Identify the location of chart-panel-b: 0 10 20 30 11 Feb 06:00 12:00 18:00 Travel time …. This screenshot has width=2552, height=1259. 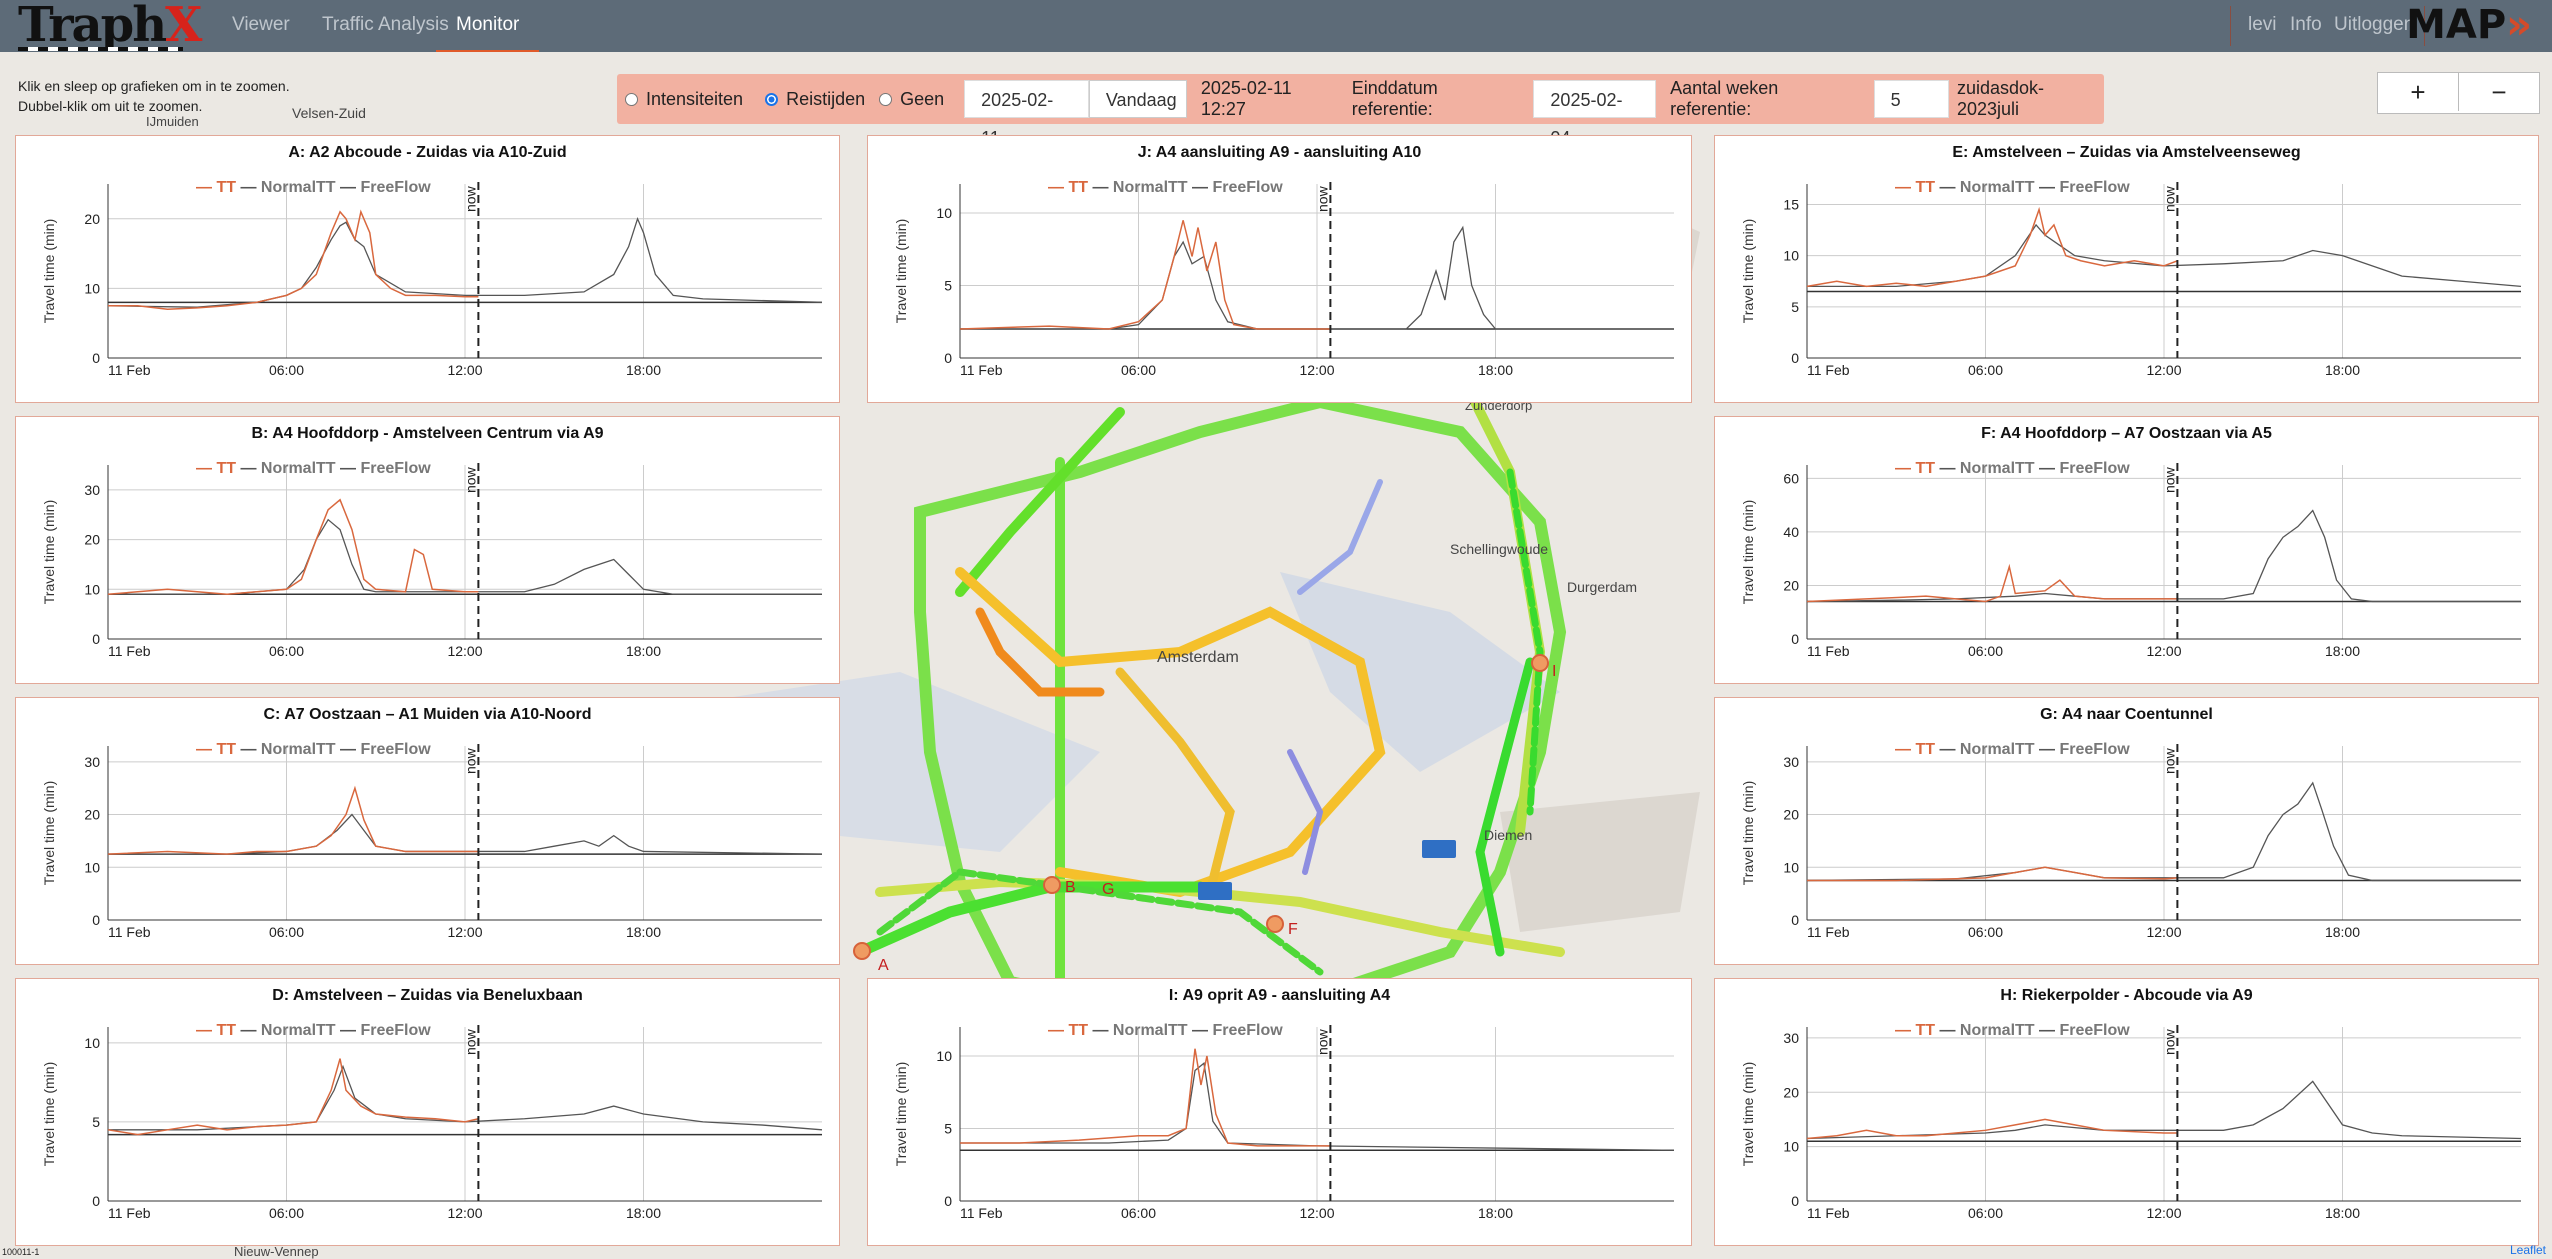
(427, 550).